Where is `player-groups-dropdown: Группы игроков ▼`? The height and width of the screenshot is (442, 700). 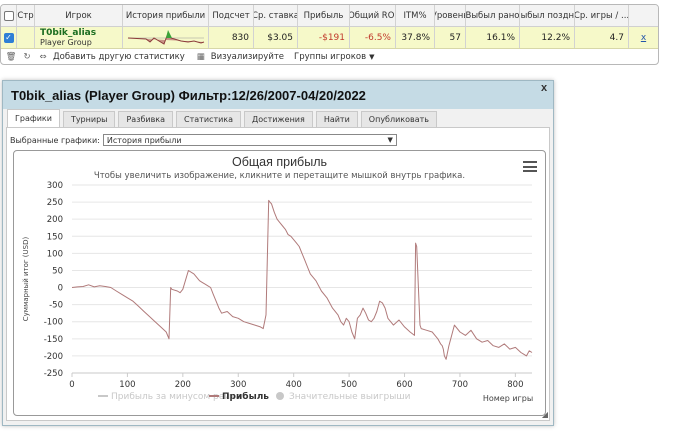
player-groups-dropdown: Группы игроков ▼ is located at coordinates (334, 57).